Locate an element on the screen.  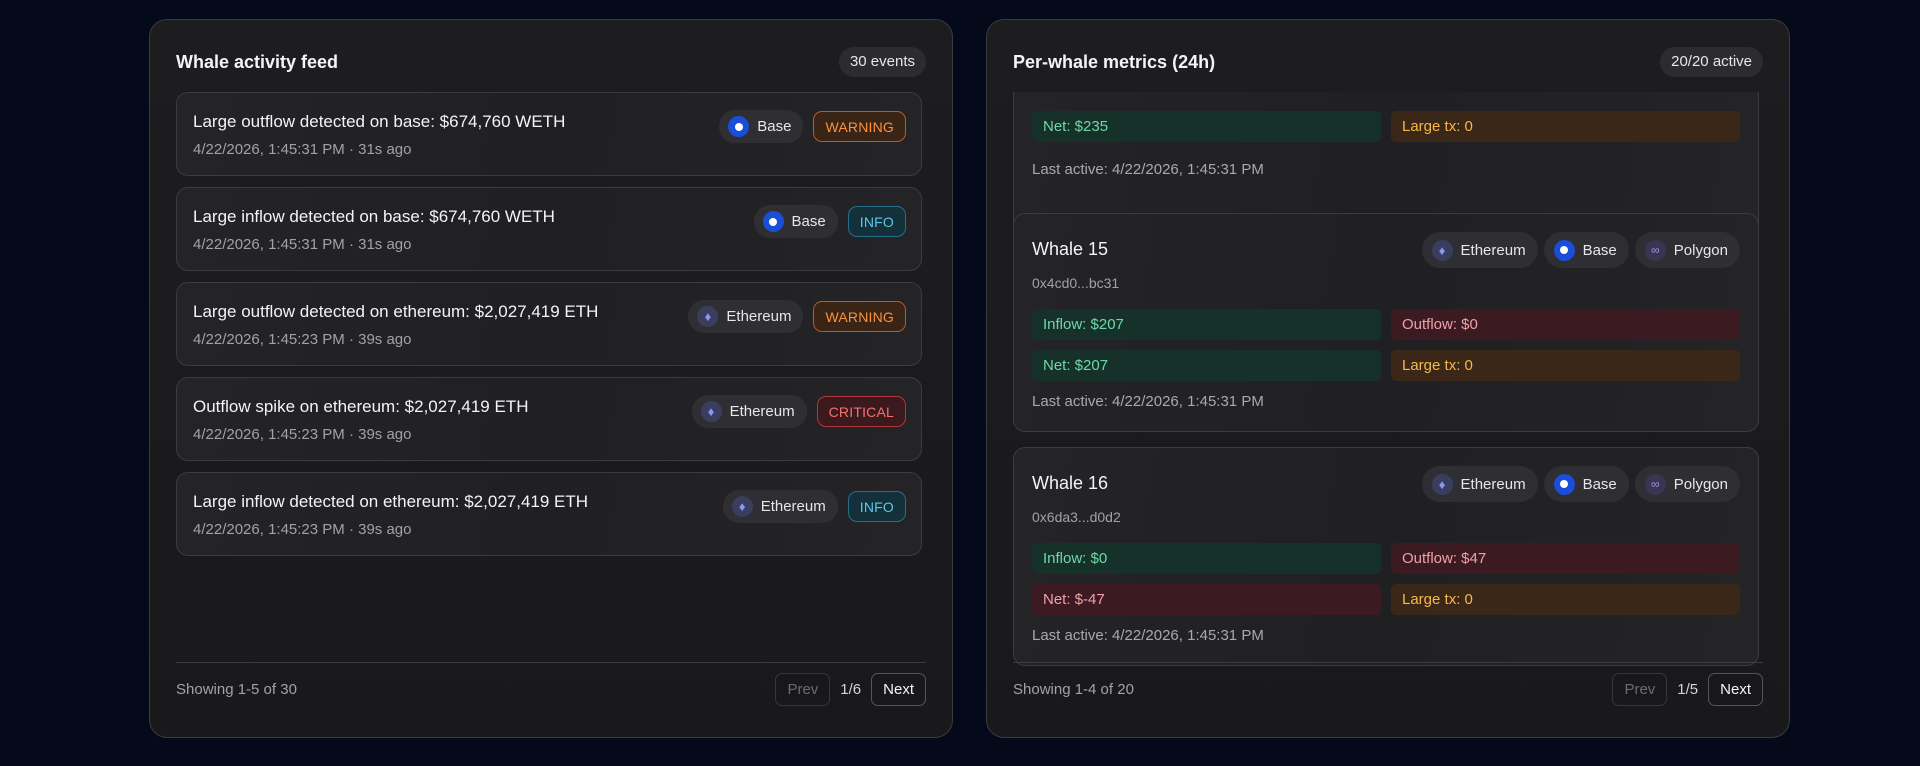
page-indicator: 1/6 is located at coordinates (851, 689).